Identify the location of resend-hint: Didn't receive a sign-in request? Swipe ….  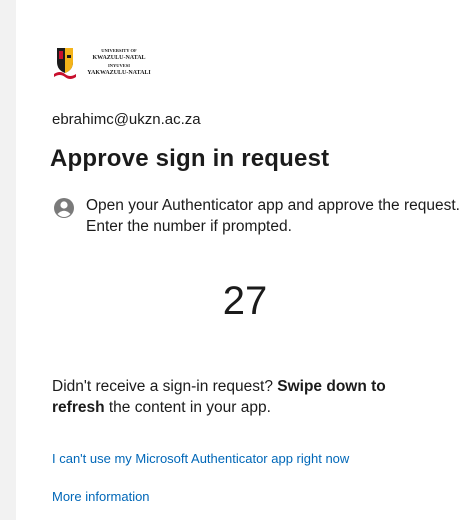
(252, 397).